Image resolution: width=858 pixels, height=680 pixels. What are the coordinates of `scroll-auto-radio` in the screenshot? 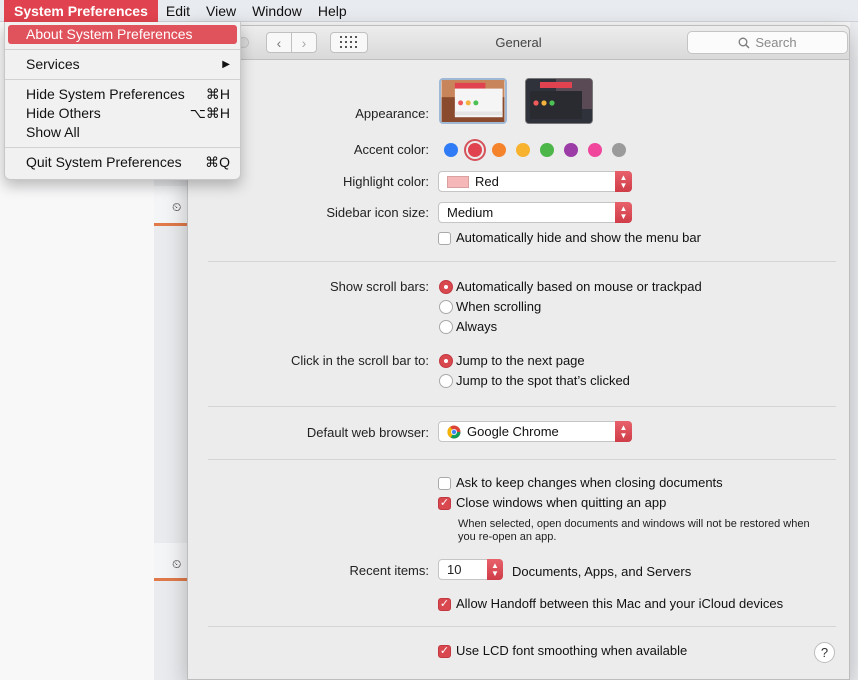 It's located at (446, 287).